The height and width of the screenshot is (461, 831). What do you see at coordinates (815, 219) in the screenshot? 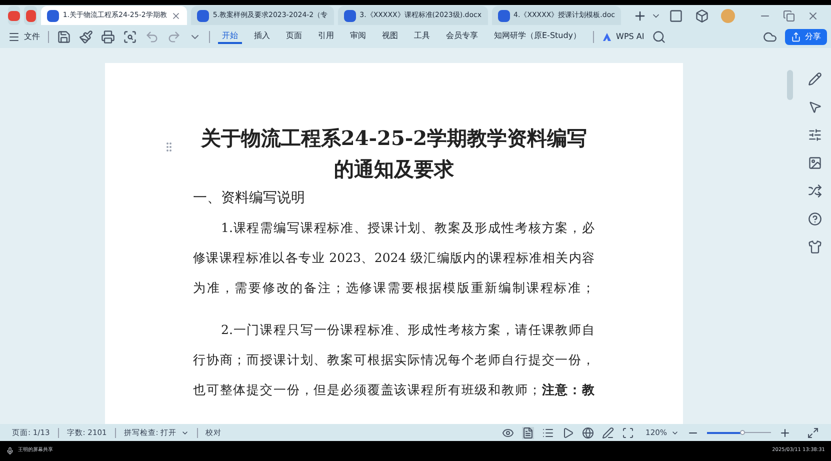
I see `help-icon` at bounding box center [815, 219].